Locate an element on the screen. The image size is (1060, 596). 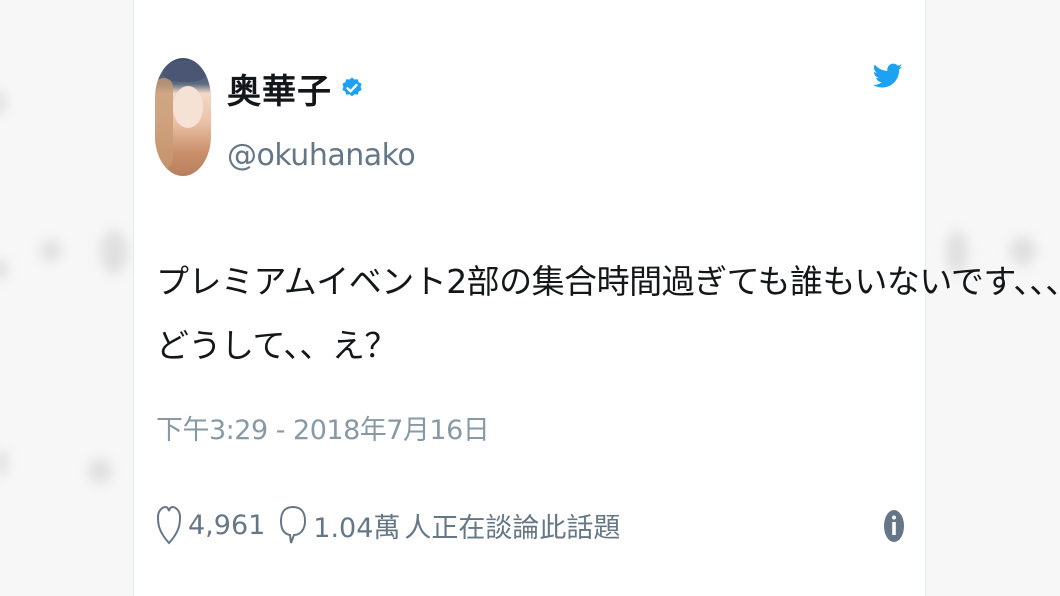
twitter-bird-icon is located at coordinates (887, 76).